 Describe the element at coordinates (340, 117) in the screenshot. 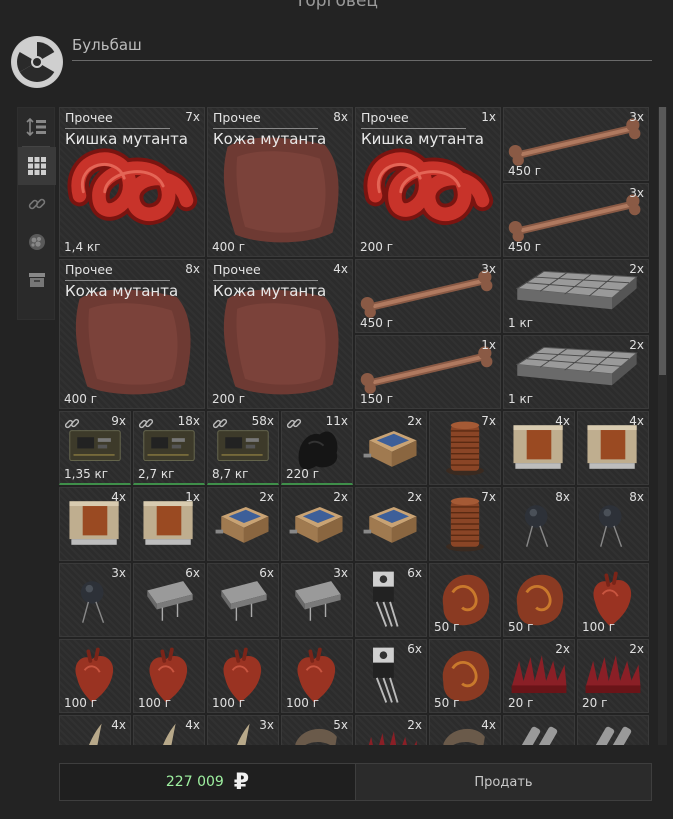

I see `item-quantity: 8x` at that location.